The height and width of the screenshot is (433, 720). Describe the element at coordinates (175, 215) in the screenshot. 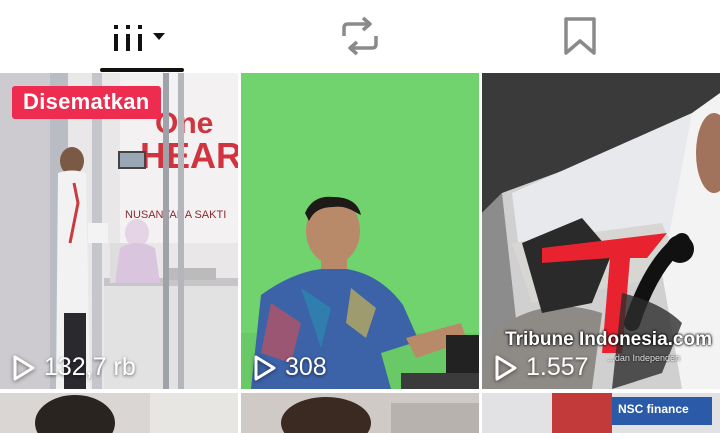

I see `svg-text: NUSANTARA SAKTI` at that location.